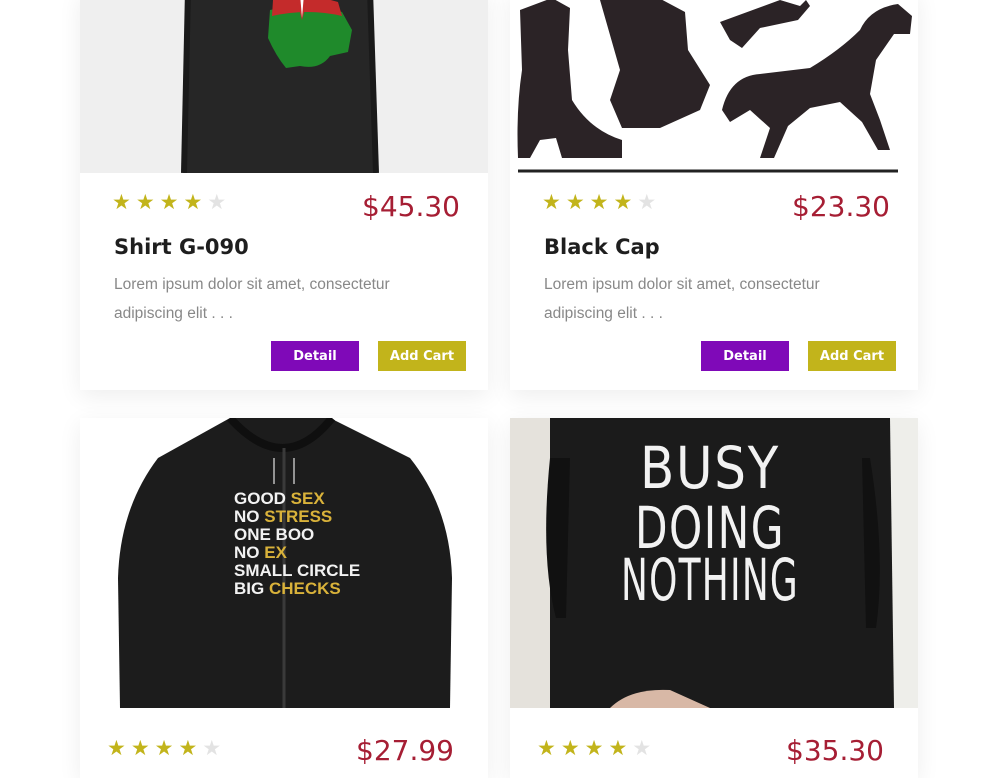 Image resolution: width=1000 pixels, height=778 pixels. What do you see at coordinates (710, 468) in the screenshot?
I see `shirt-text-line: BUSY` at bounding box center [710, 468].